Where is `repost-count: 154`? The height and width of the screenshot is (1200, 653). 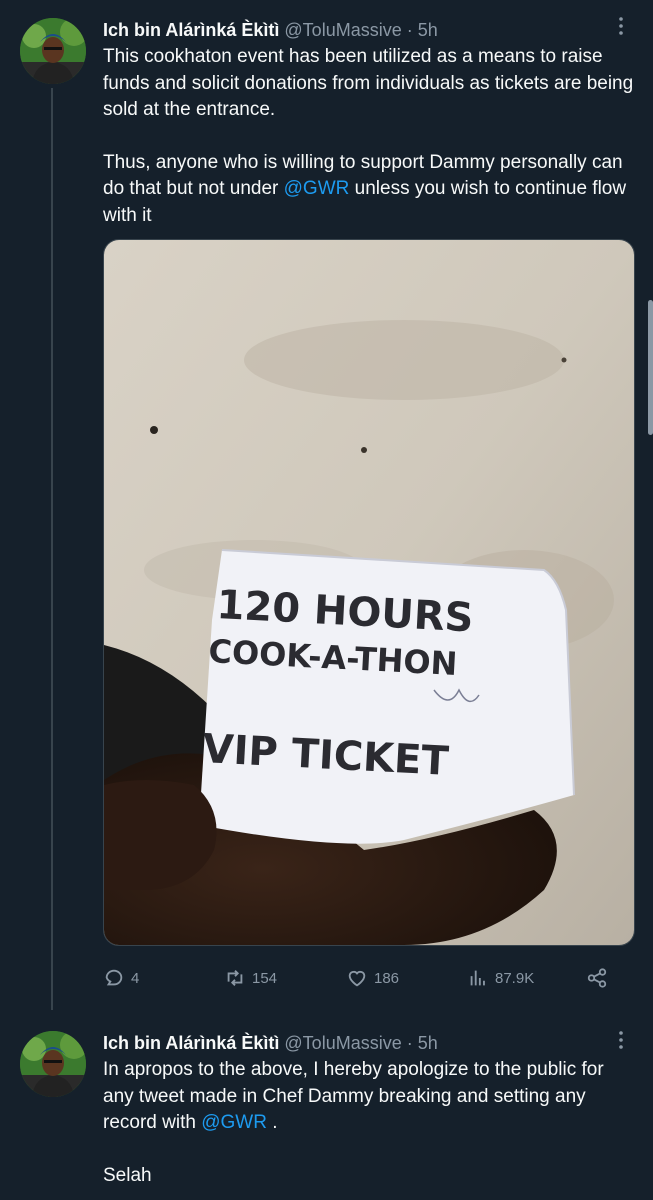
repost-count: 154 is located at coordinates (265, 978).